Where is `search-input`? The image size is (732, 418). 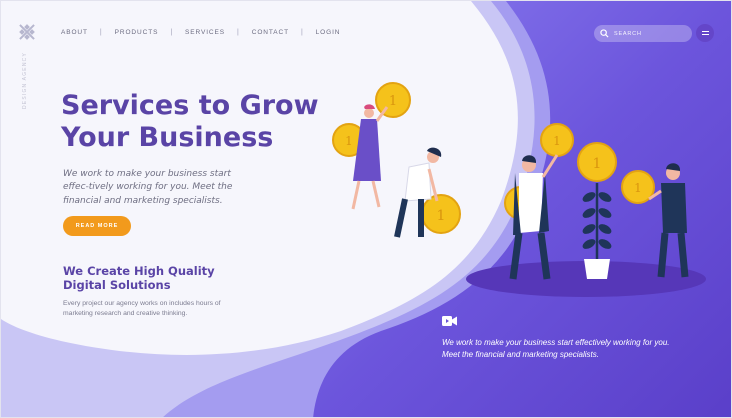 search-input is located at coordinates (648, 33).